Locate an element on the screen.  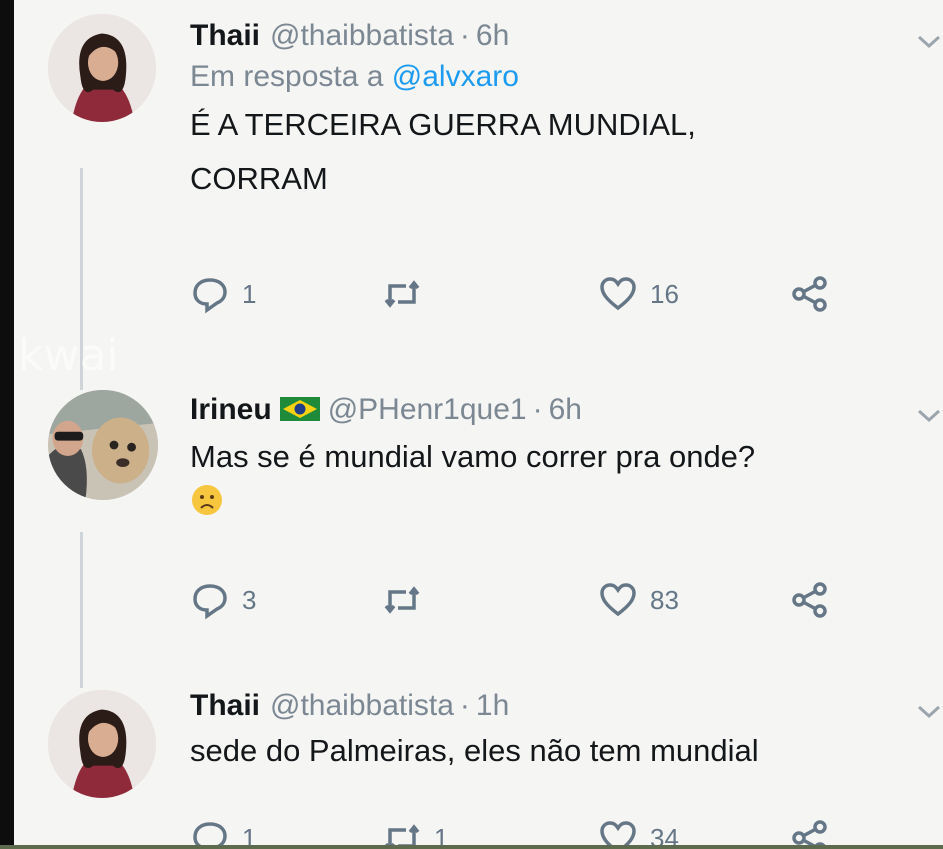
thread-line is located at coordinates (81, 610).